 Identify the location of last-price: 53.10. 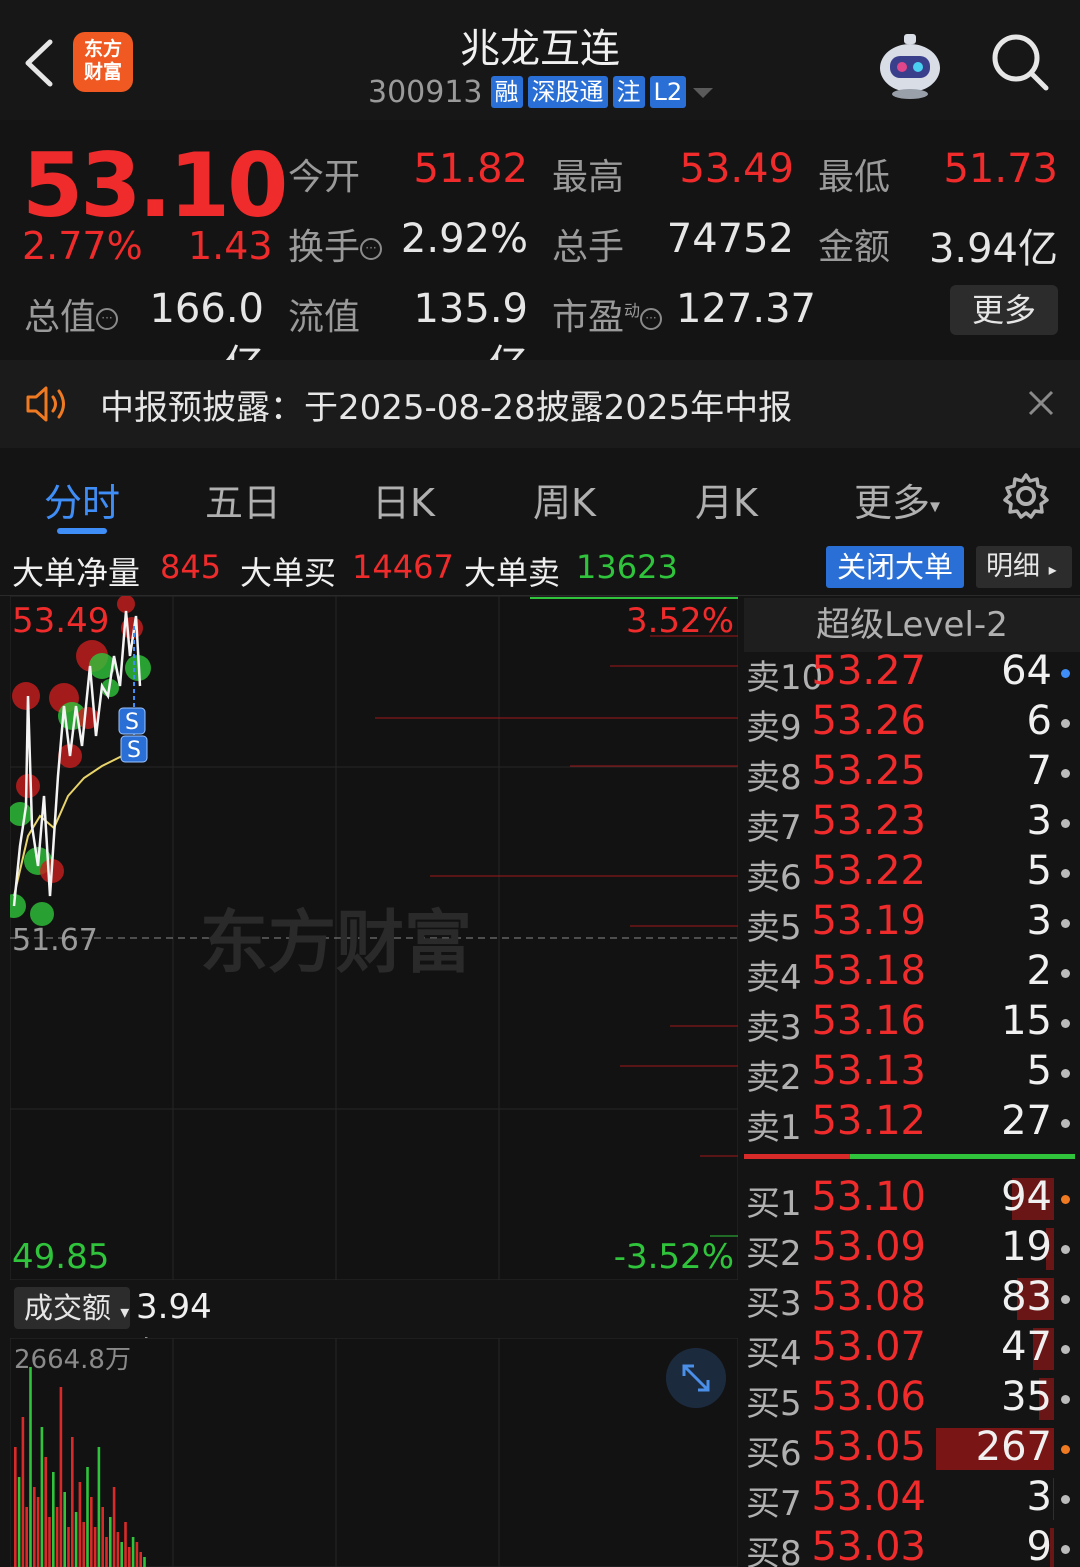
(155, 185).